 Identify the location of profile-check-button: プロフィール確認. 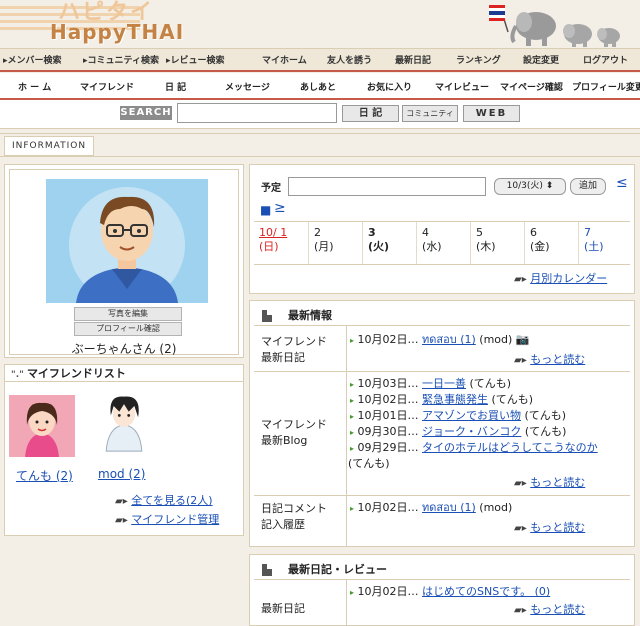
(128, 329).